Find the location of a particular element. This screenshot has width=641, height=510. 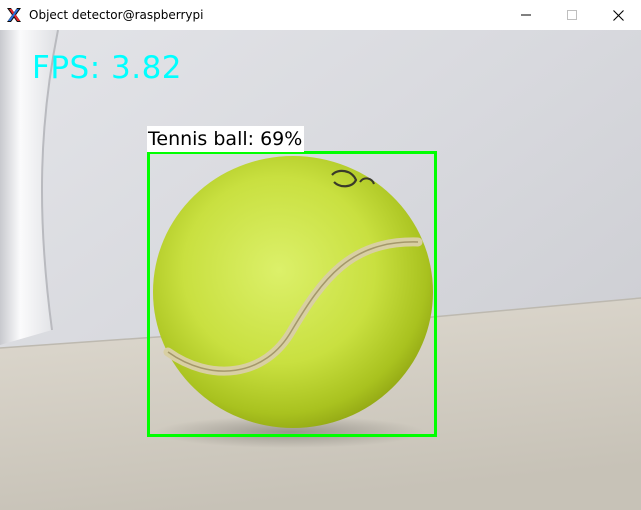

maximize-button is located at coordinates (572, 15).